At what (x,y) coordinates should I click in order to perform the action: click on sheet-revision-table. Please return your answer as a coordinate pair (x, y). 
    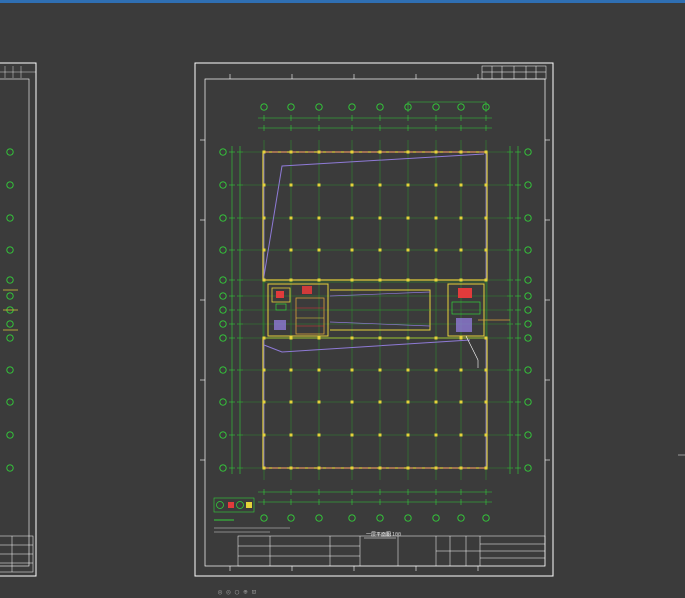
    Looking at the image, I should click on (514, 72).